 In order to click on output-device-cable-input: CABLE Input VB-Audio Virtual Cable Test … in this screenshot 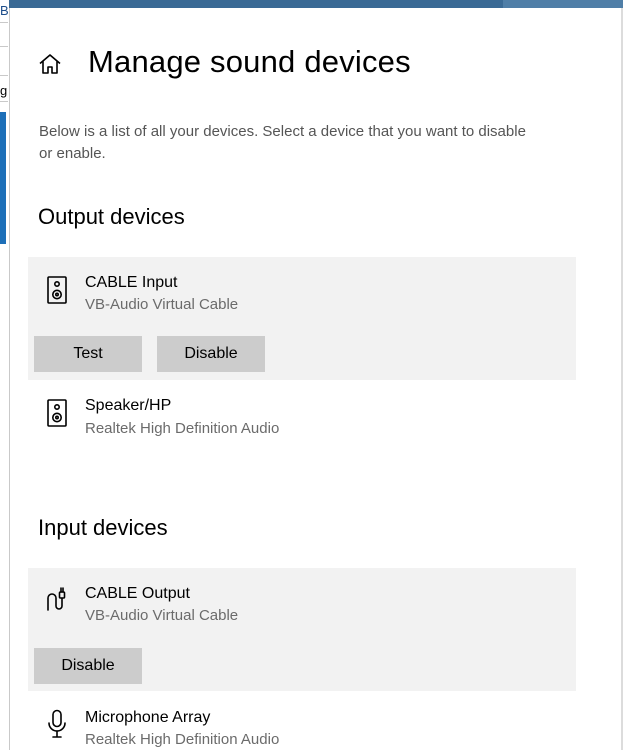, I will do `click(302, 318)`.